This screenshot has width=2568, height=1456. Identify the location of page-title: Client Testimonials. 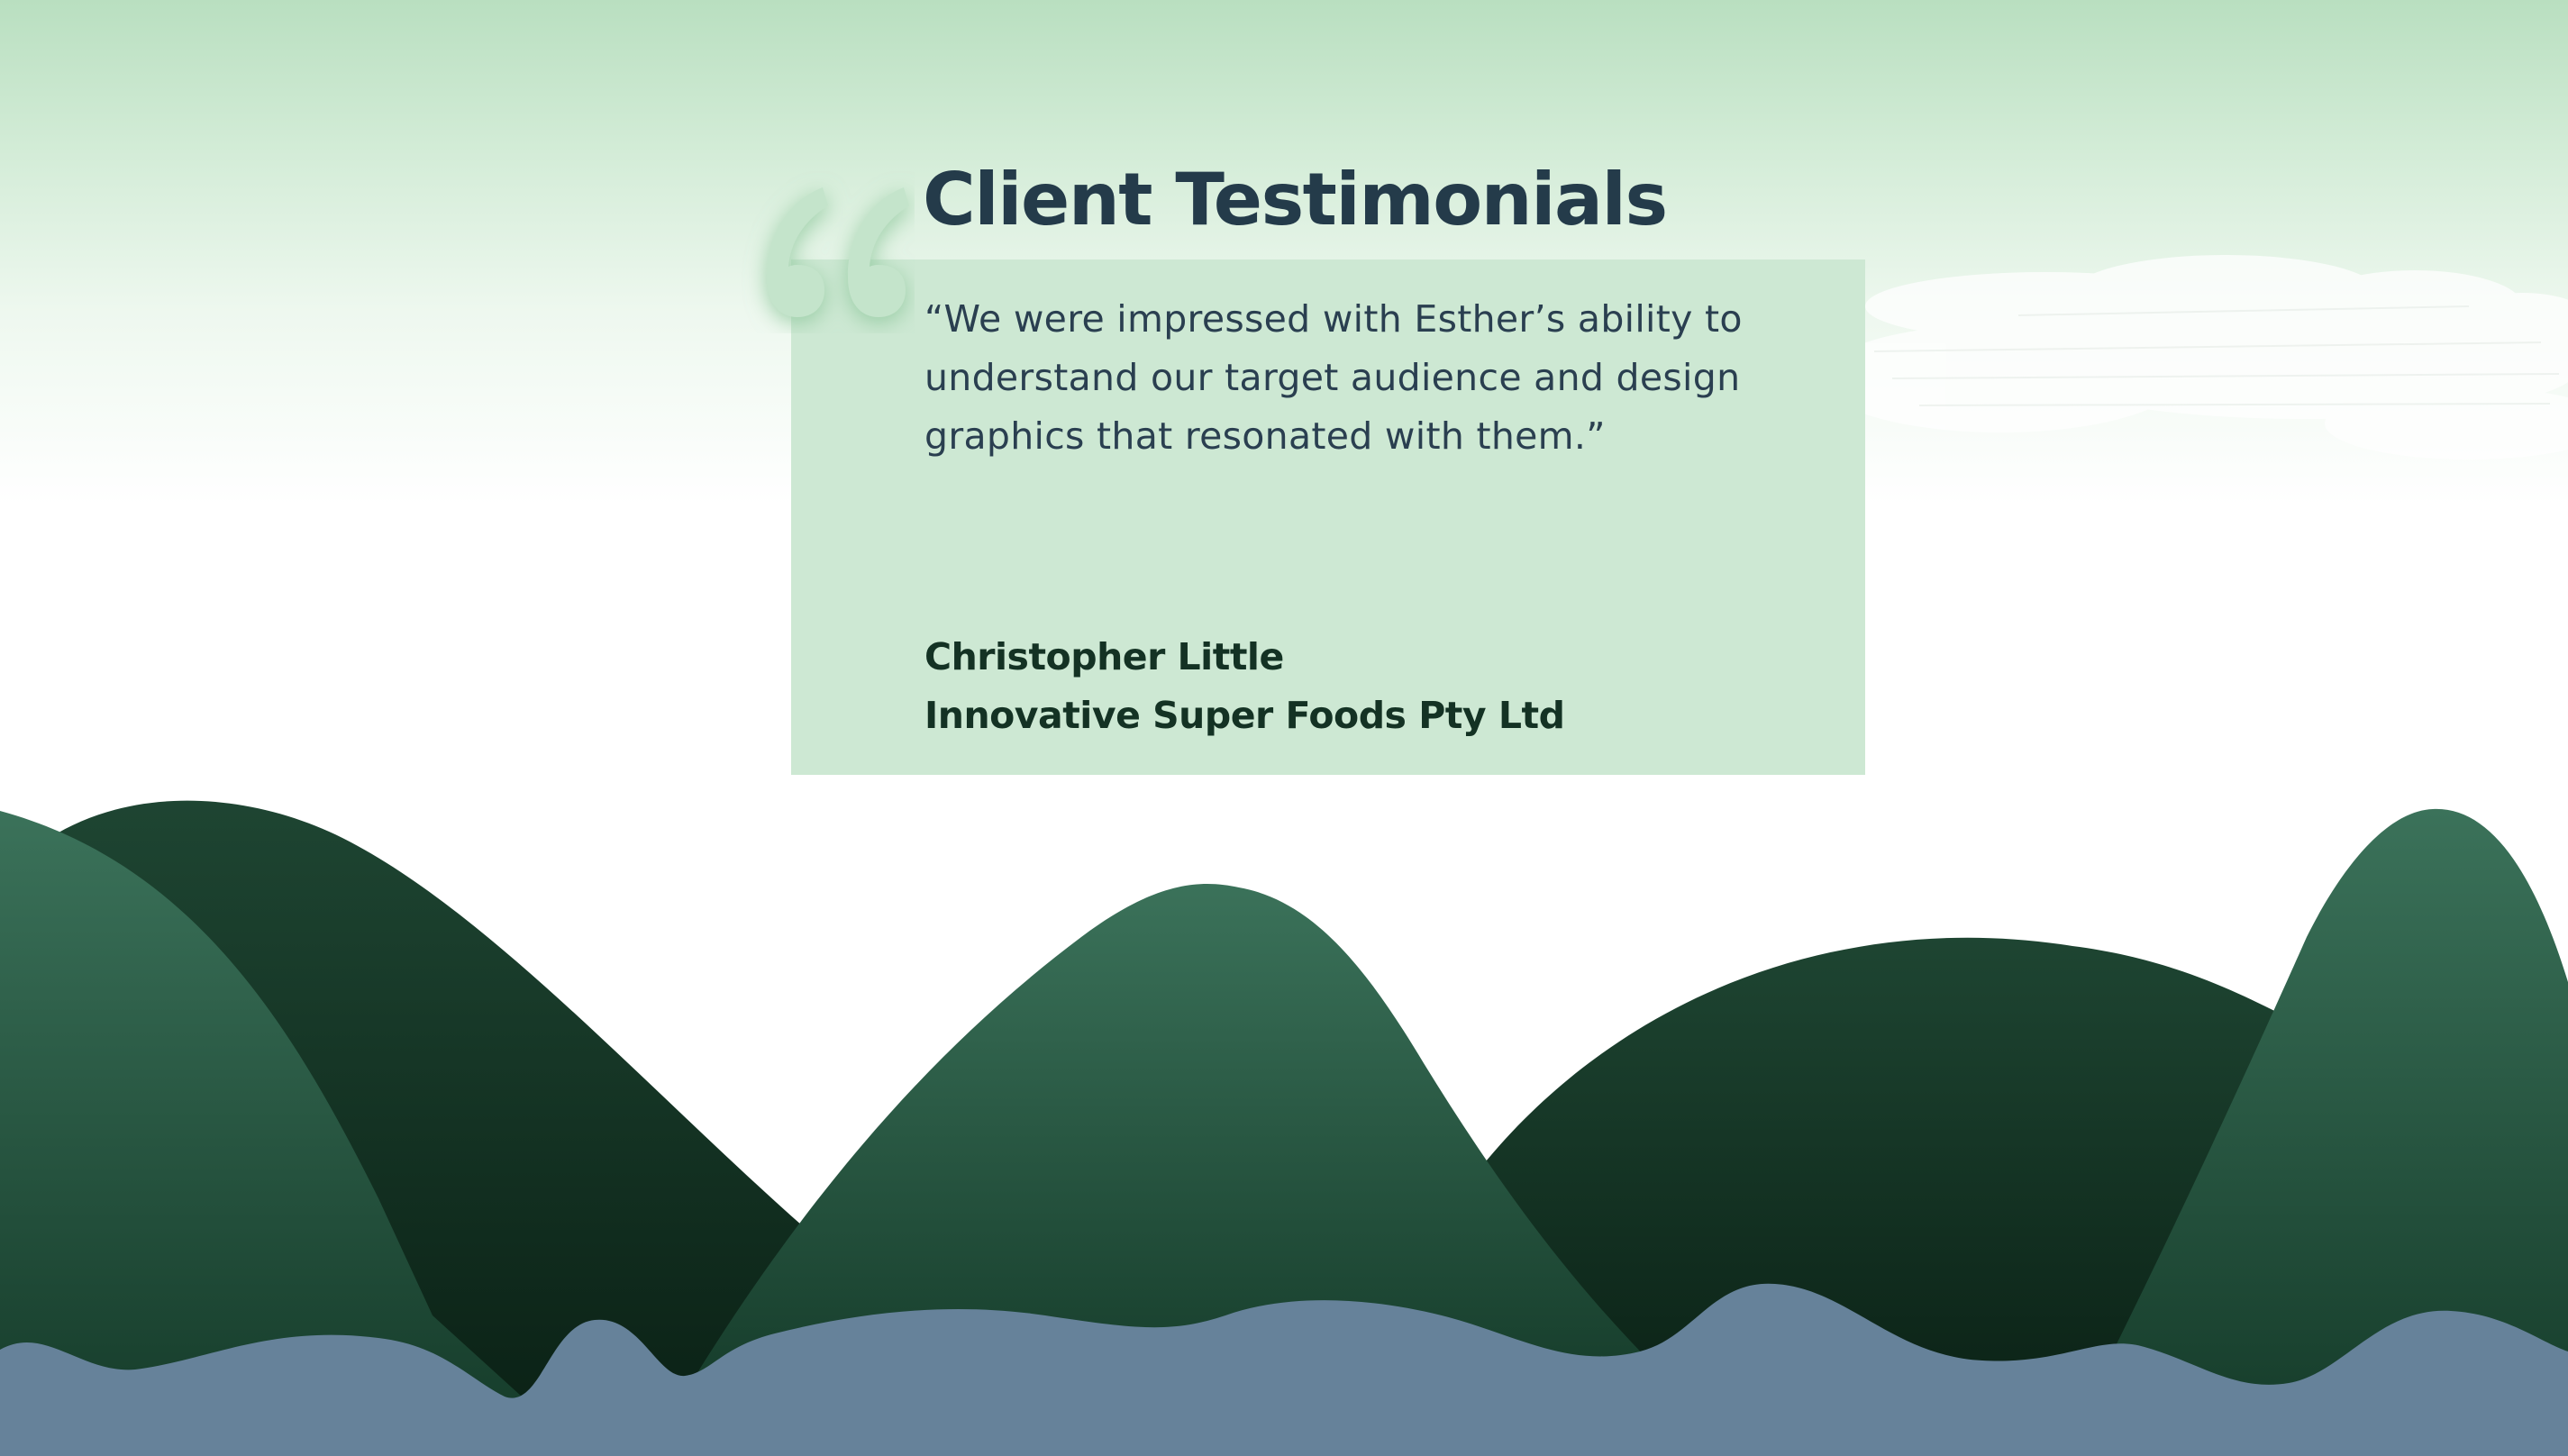
(1295, 200).